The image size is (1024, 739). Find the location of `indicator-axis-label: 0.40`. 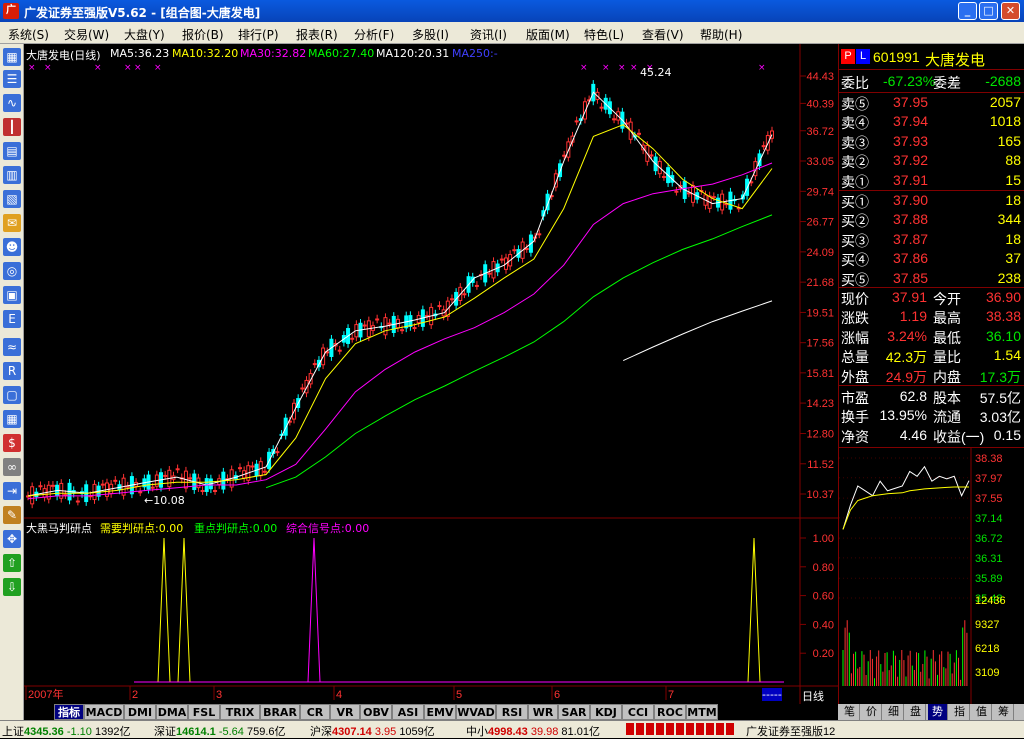

indicator-axis-label: 0.40 is located at coordinates (823, 625).